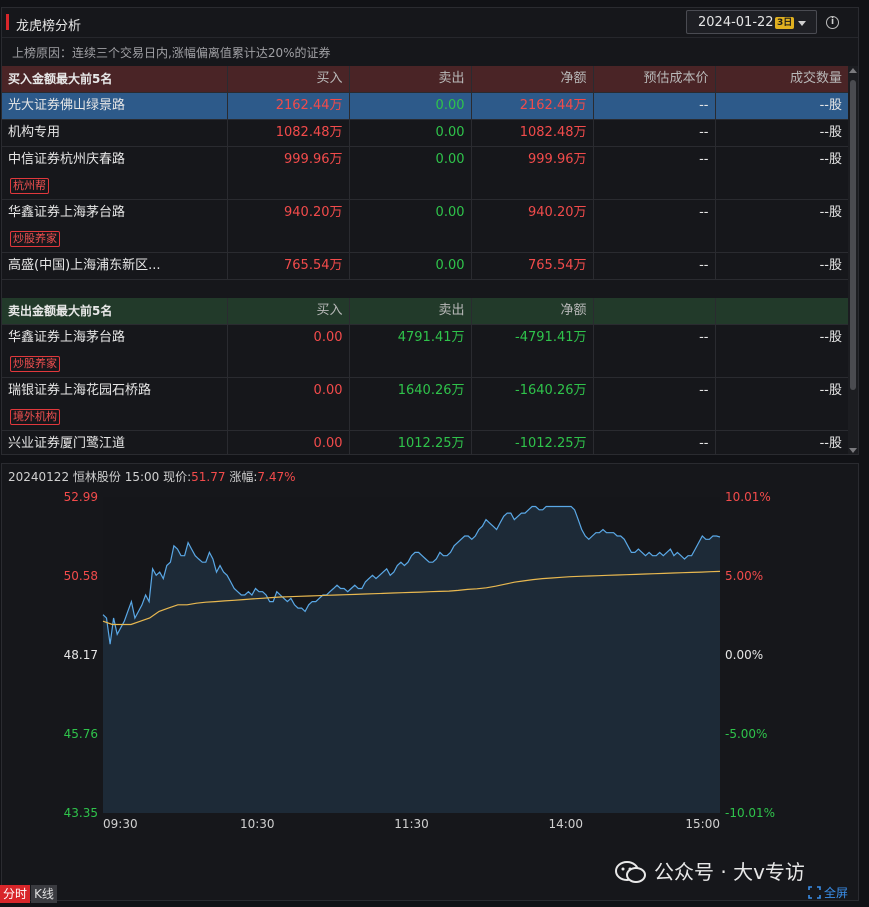  What do you see at coordinates (630, 872) in the screenshot?
I see `wechat-icon` at bounding box center [630, 872].